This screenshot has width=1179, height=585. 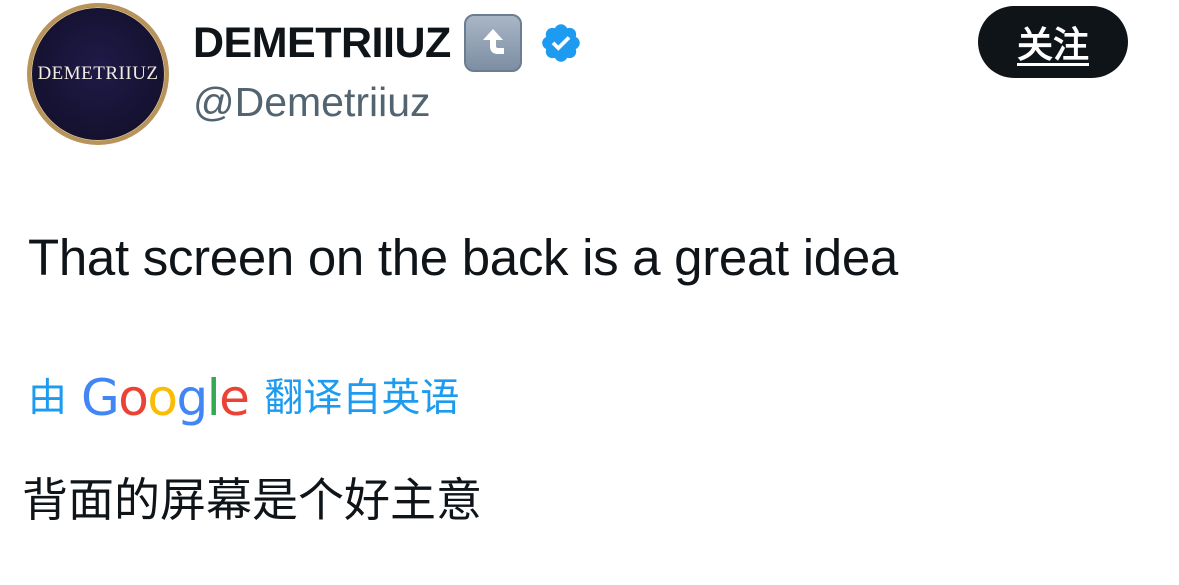 I want to click on translated-tweet-text: 背面的屏幕是个好主意, so click(x=252, y=500).